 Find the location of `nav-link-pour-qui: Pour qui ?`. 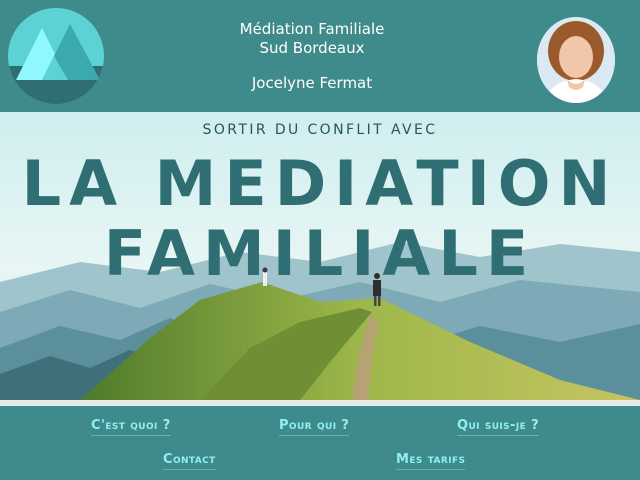

nav-link-pour-qui: Pour qui ? is located at coordinates (314, 427).